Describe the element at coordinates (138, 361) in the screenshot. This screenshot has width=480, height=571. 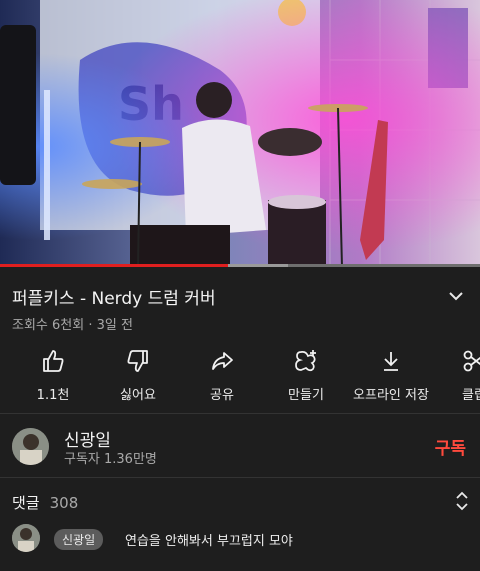
I see `thumbs-down-icon` at that location.